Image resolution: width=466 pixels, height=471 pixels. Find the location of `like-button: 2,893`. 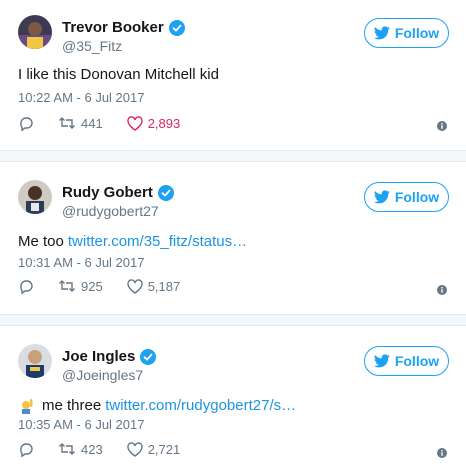

like-button: 2,893 is located at coordinates (154, 123).